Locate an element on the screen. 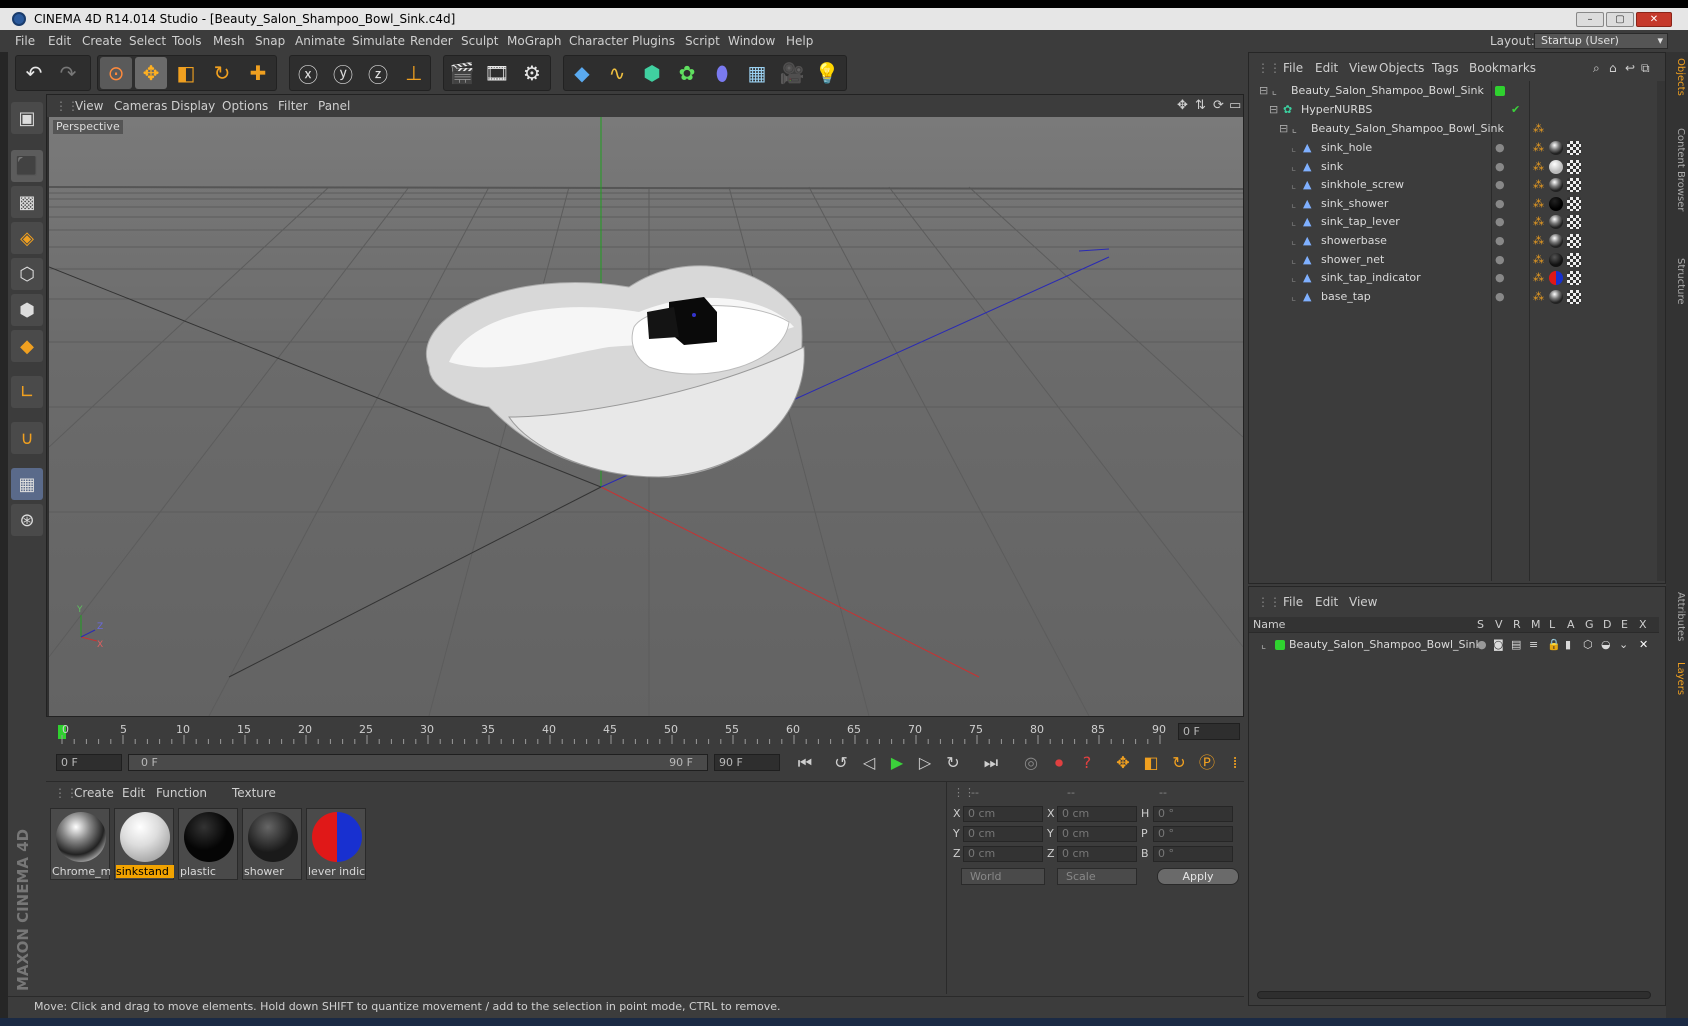 The width and height of the screenshot is (1688, 1026). tree-row: ⌞ ▲ base_tap ● ⁂ is located at coordinates (1458, 297).